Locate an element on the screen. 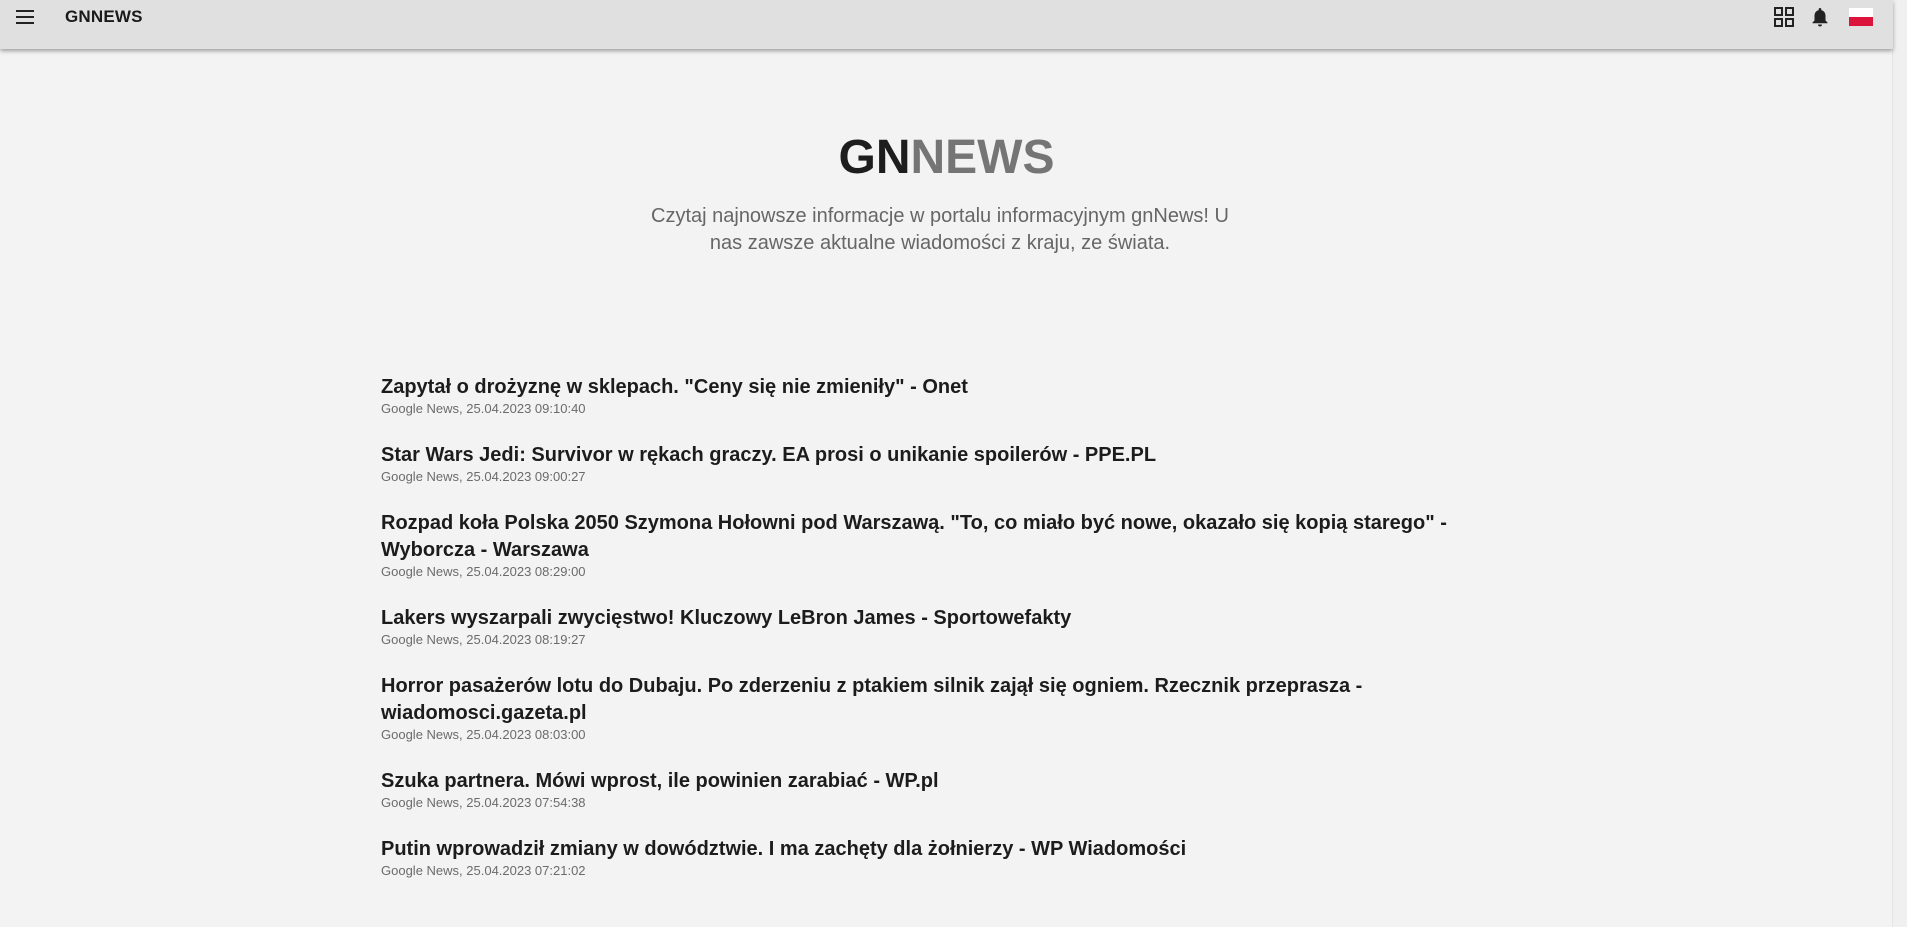  news-meta: Google News, 25.04.2023 08:29:00 is located at coordinates (483, 571).